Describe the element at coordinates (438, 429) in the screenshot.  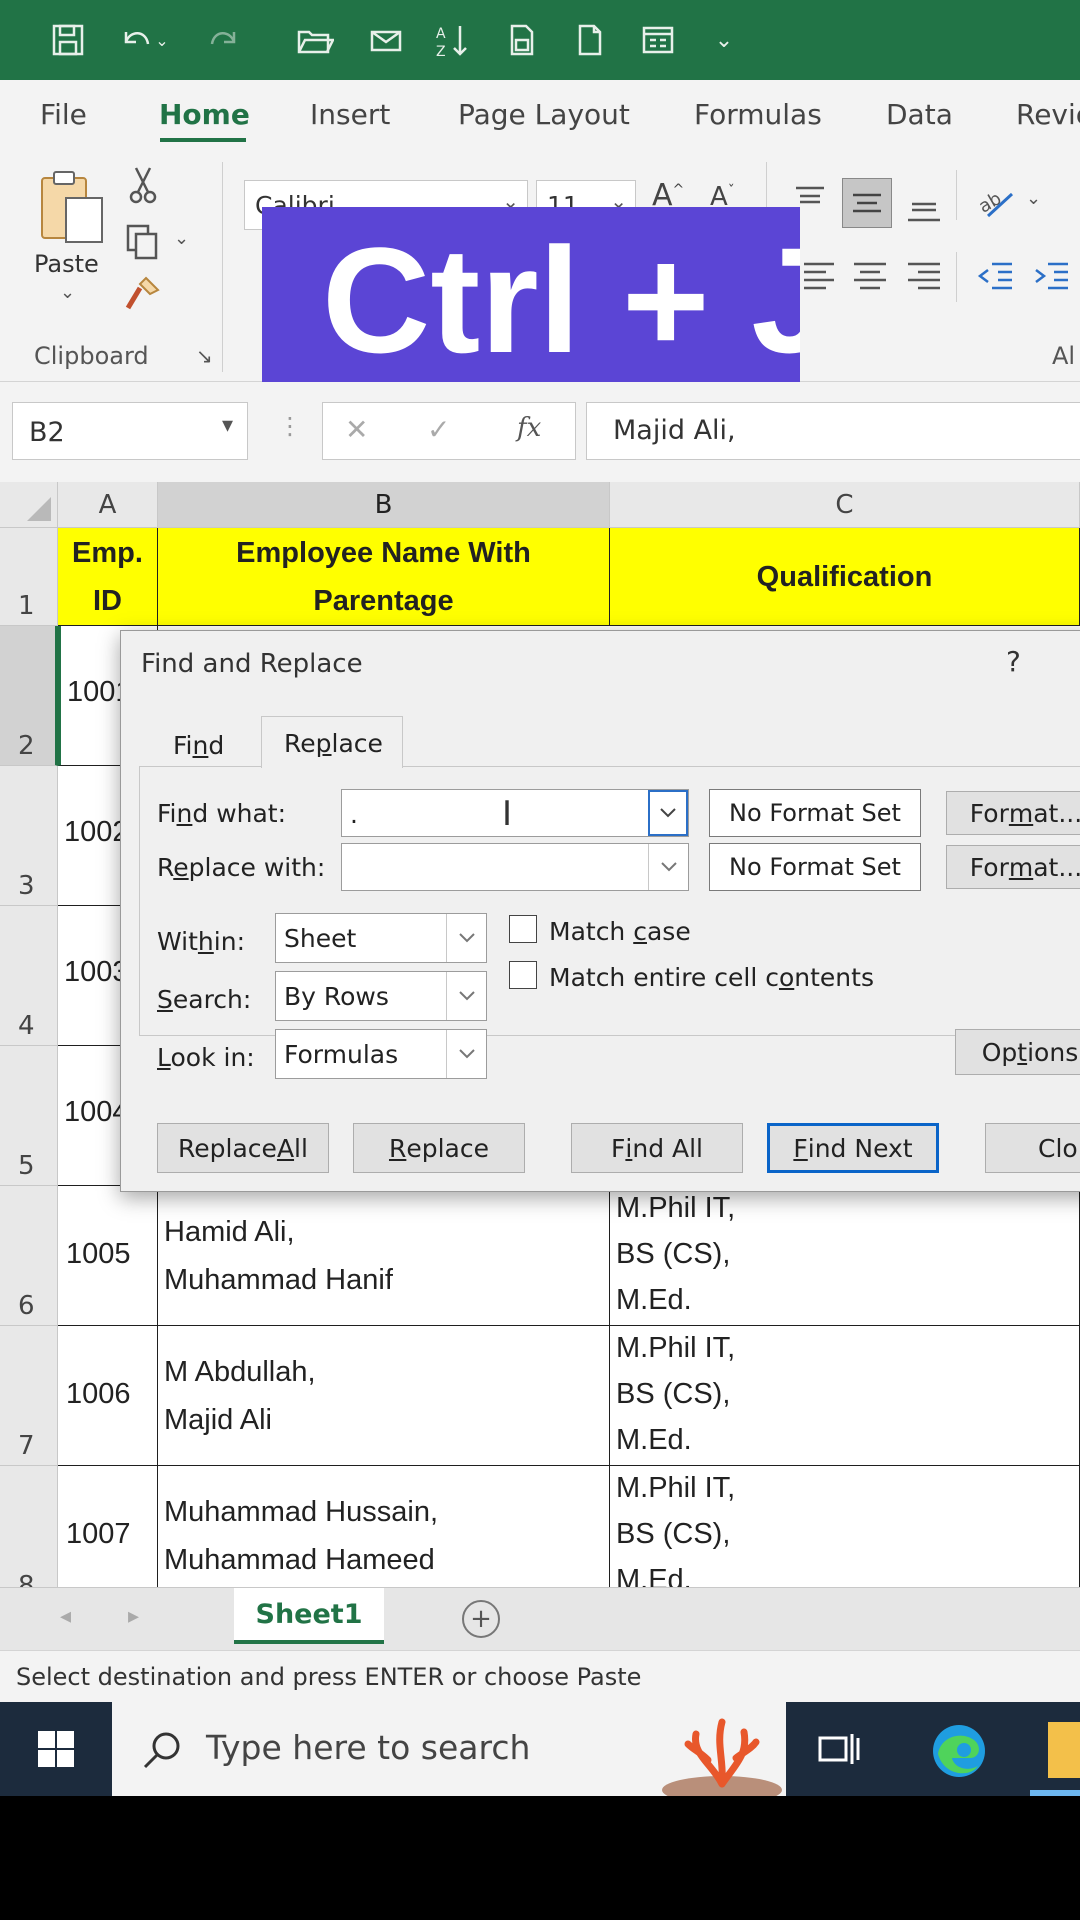
I see `enter-entry-icon: ✓` at that location.